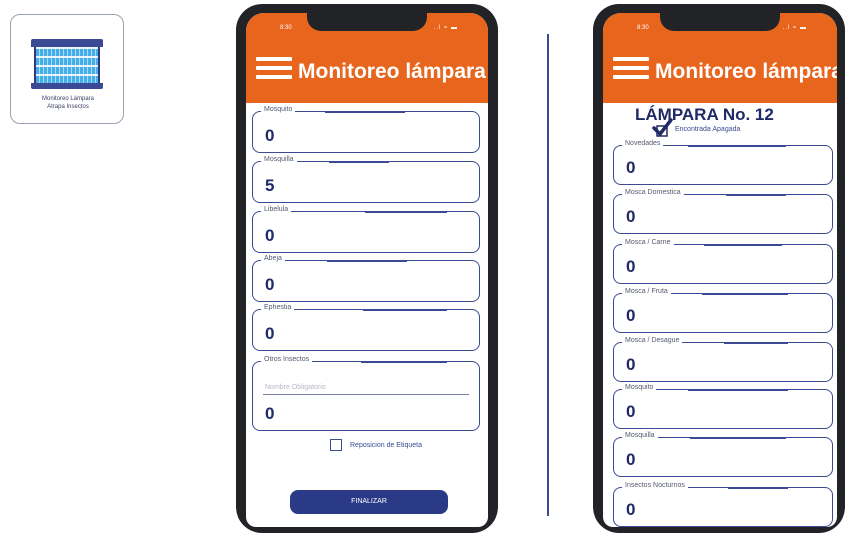 The image size is (845, 533). Describe the element at coordinates (708, 129) in the screenshot. I see `encontrada-apagada-label: Encontrada Apagada` at that location.